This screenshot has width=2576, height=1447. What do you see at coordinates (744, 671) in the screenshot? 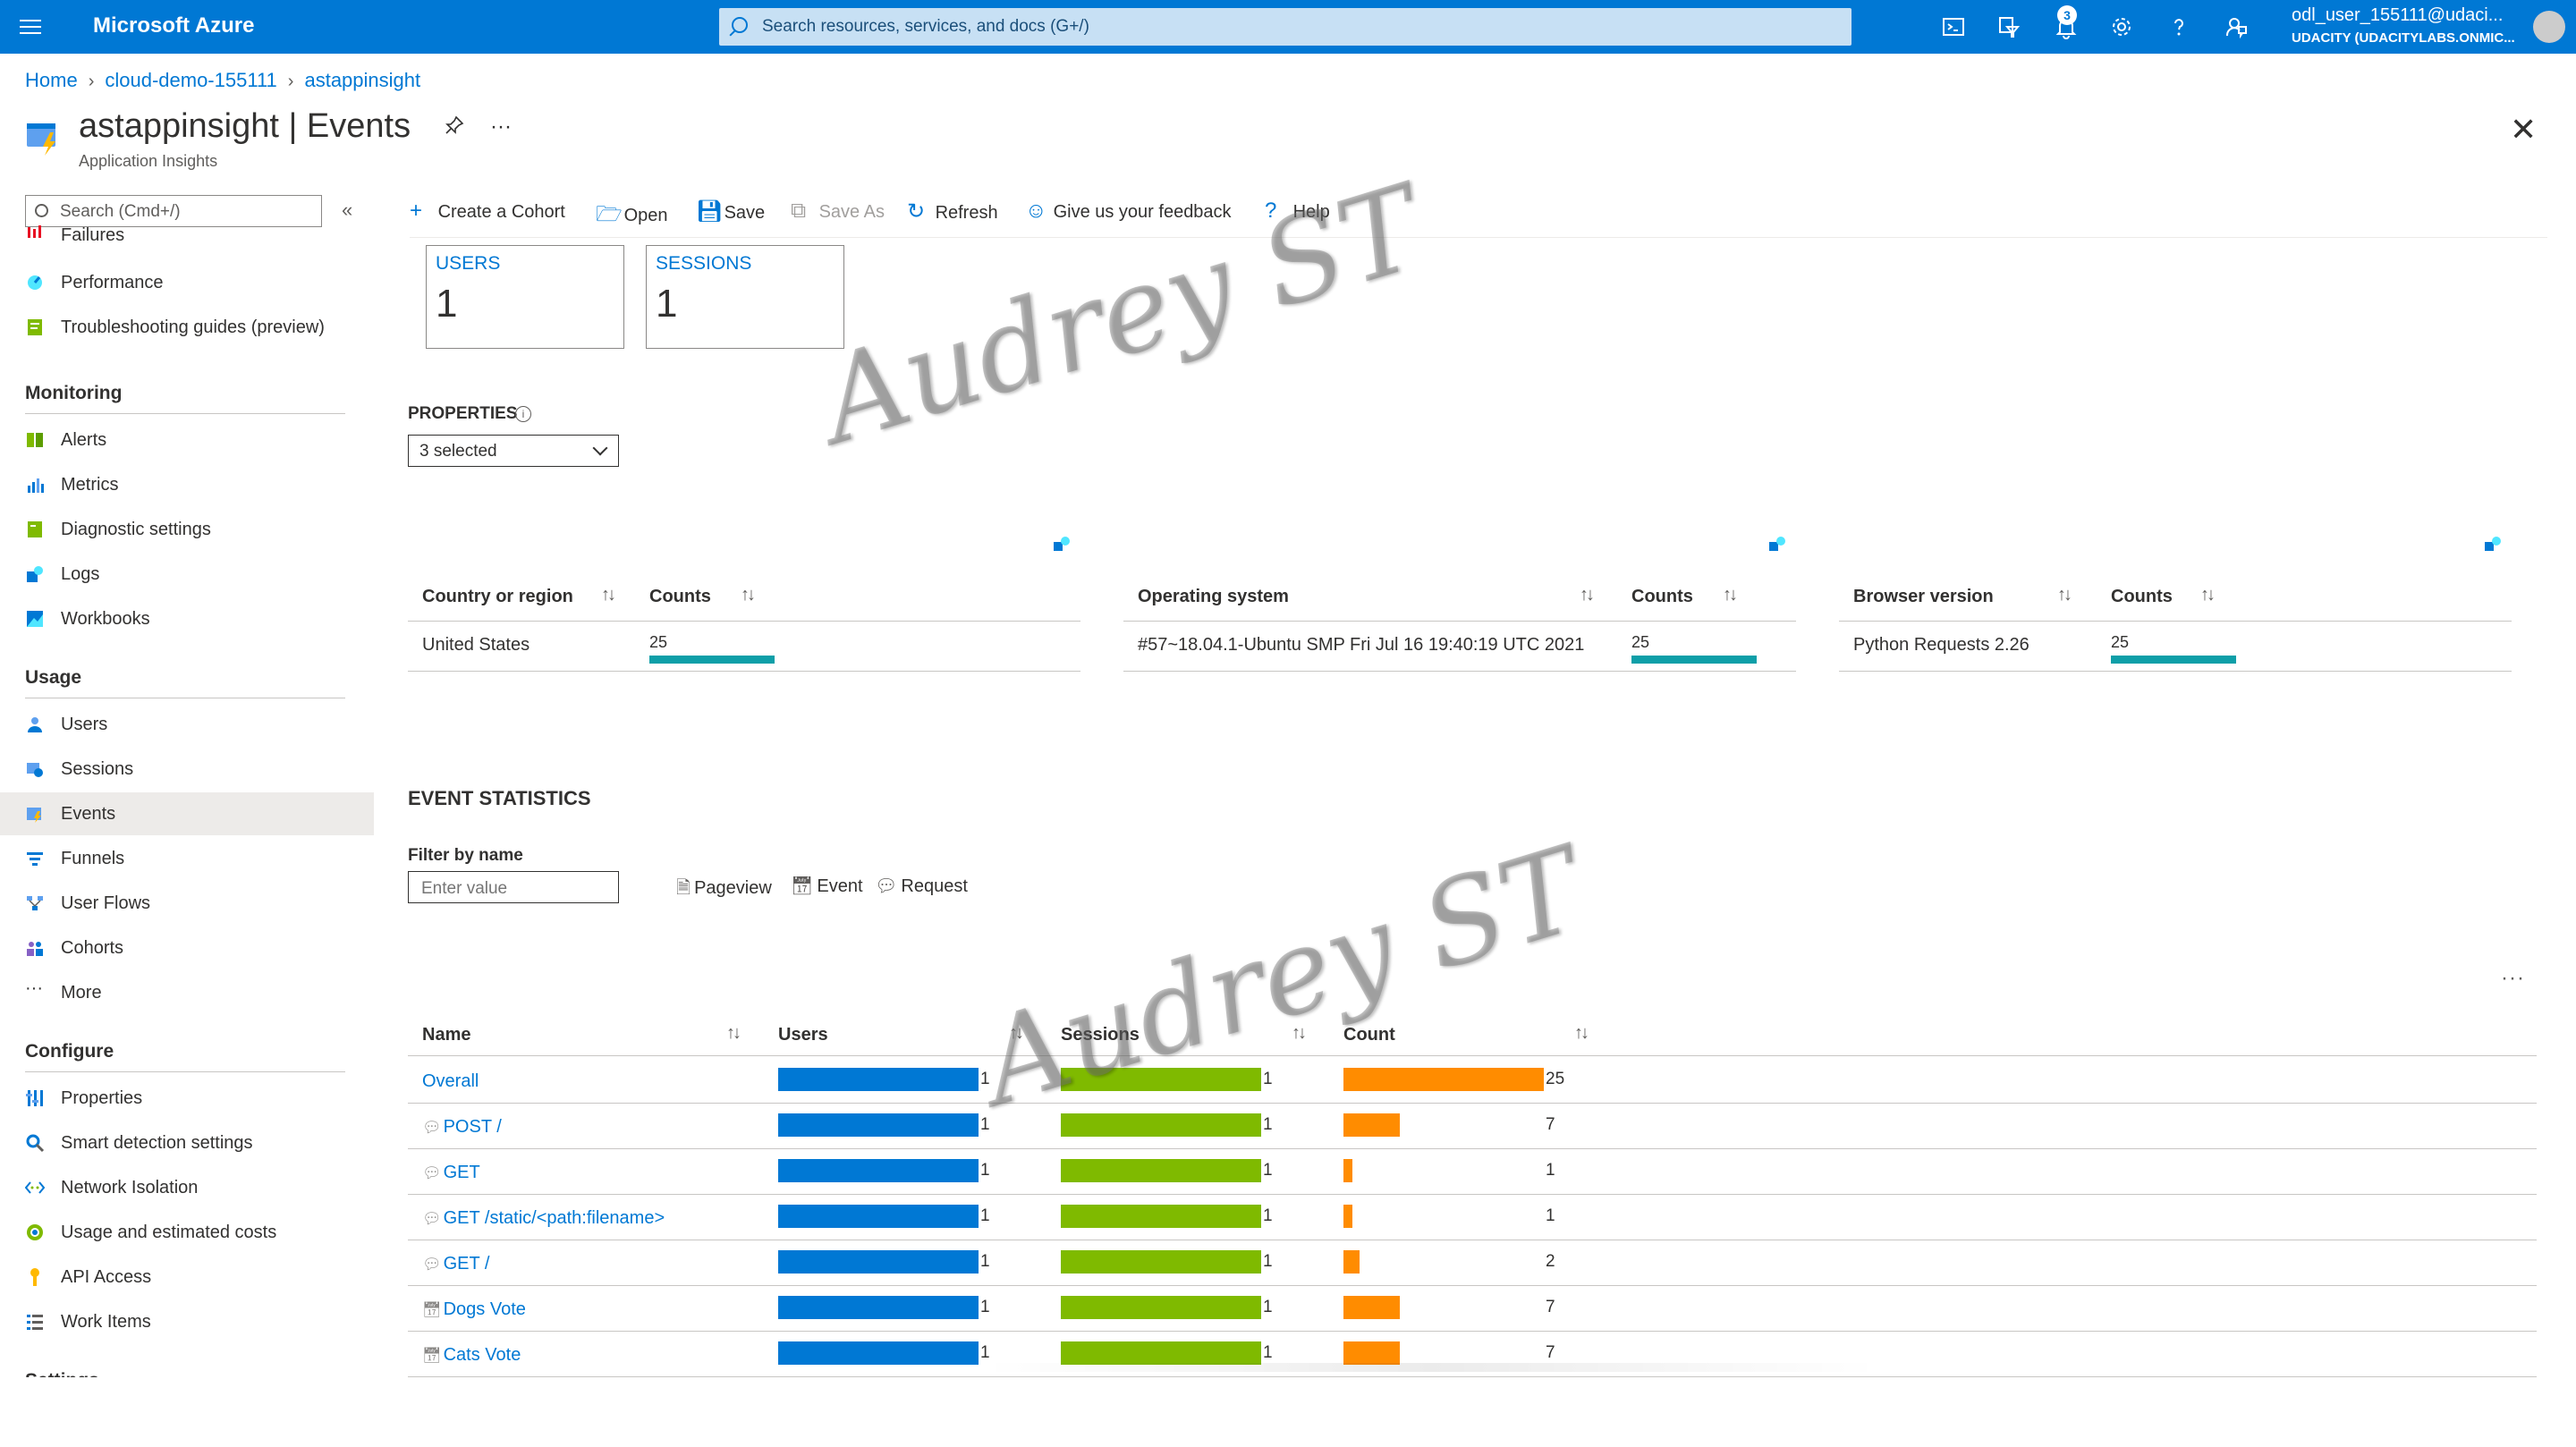
I see `divider` at bounding box center [744, 671].